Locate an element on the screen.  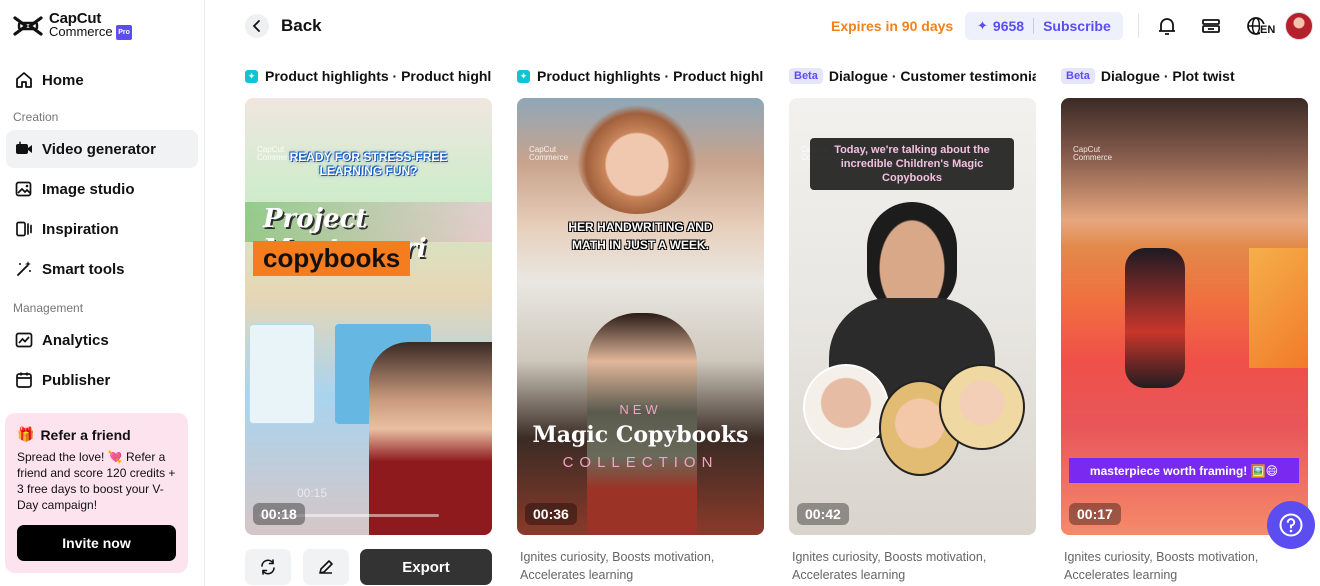
section-creation: Creation is located at coordinates (36, 117).